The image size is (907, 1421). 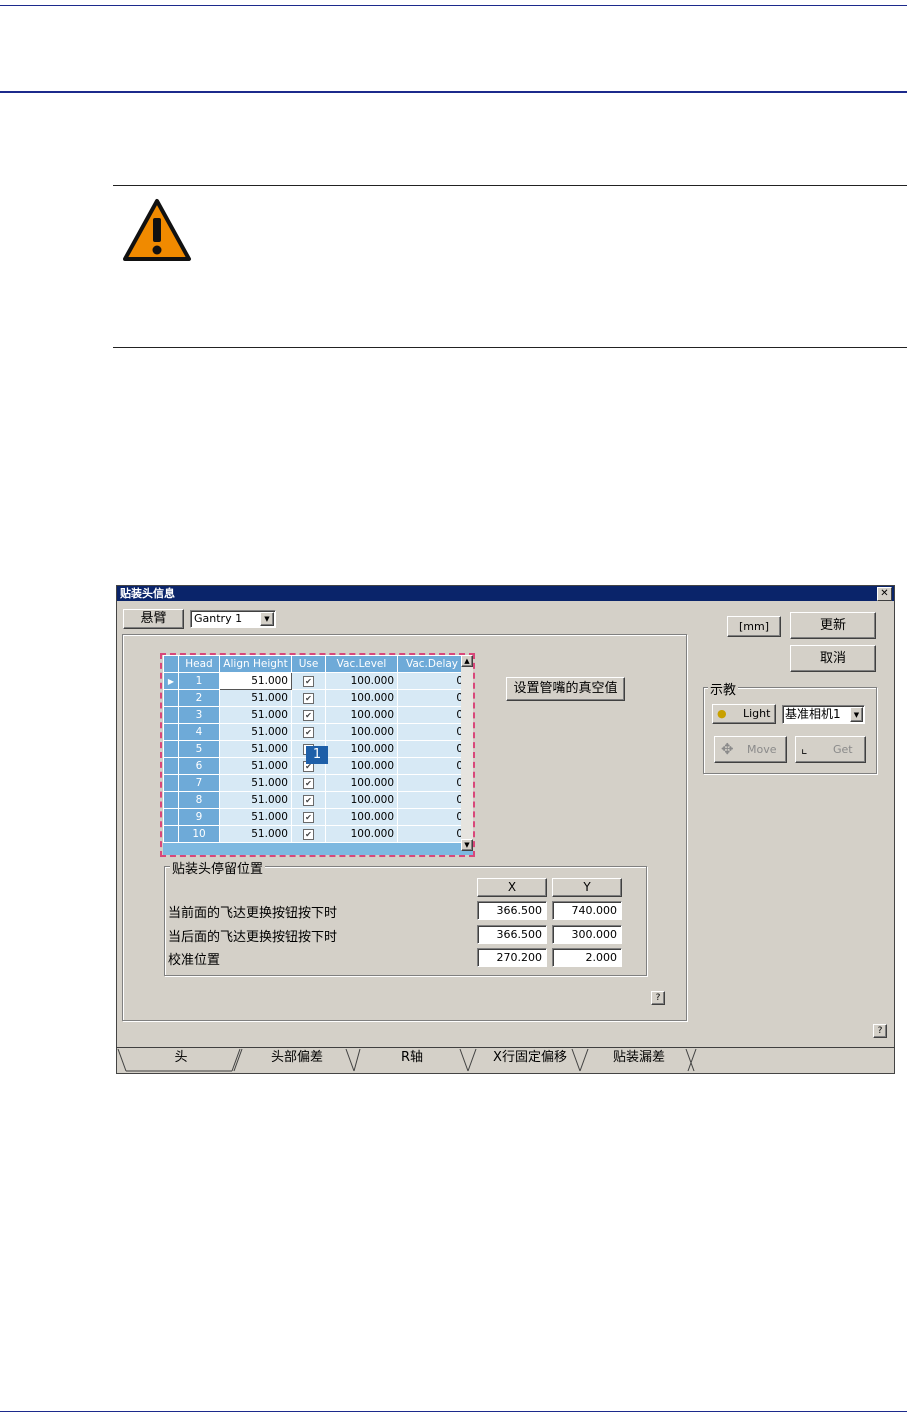 I want to click on callout-badge: 1, so click(x=317, y=755).